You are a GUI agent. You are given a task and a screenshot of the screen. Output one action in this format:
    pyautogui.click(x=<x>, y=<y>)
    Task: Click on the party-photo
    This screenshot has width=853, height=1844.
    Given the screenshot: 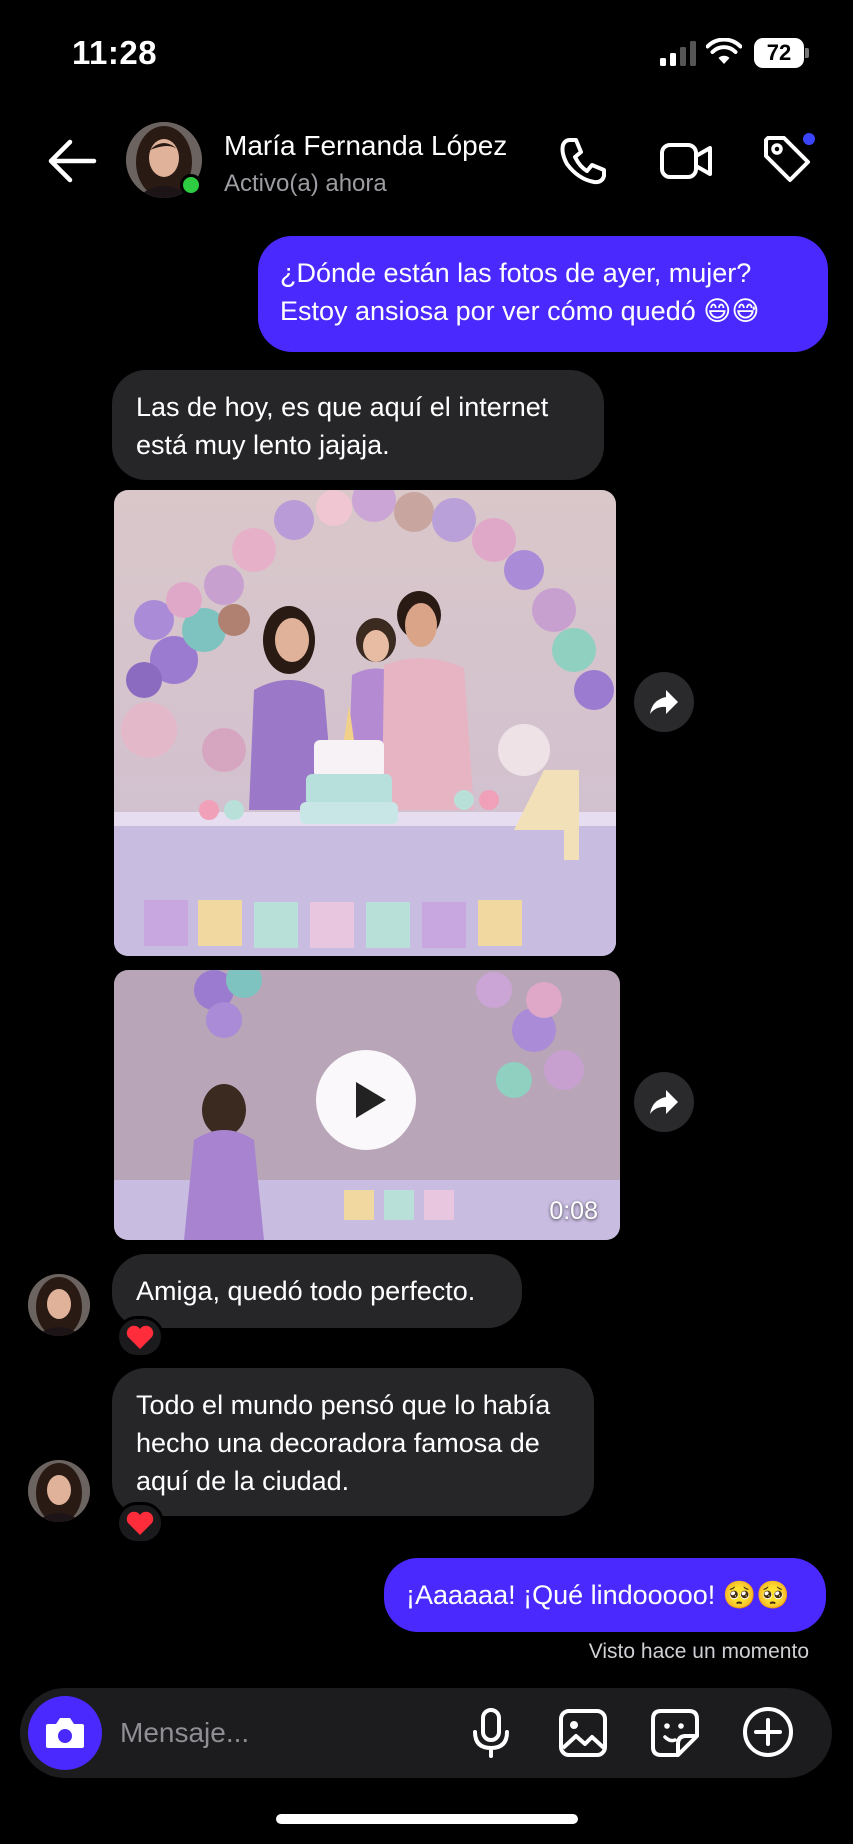 What is the action you would take?
    pyautogui.click(x=365, y=723)
    